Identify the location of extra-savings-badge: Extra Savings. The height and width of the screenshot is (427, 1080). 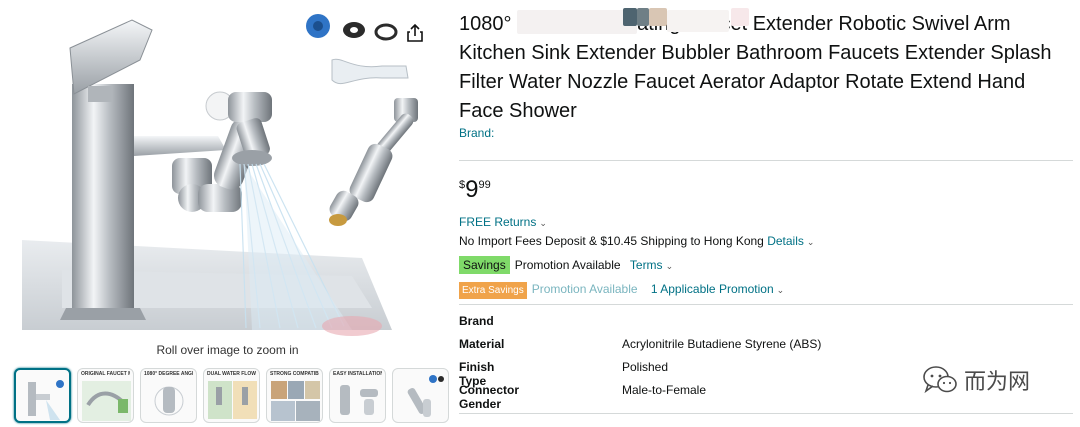
(493, 290).